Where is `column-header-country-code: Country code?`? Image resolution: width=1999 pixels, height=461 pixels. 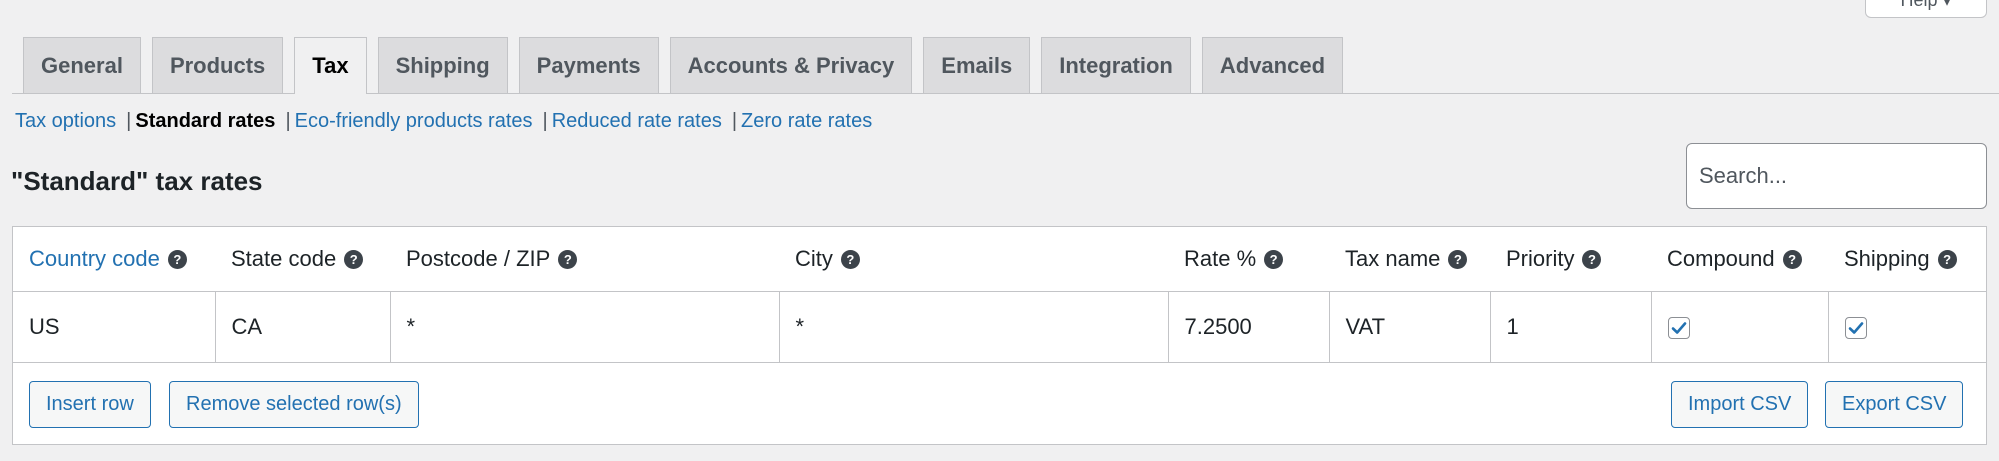
column-header-country-code: Country code? is located at coordinates (114, 259).